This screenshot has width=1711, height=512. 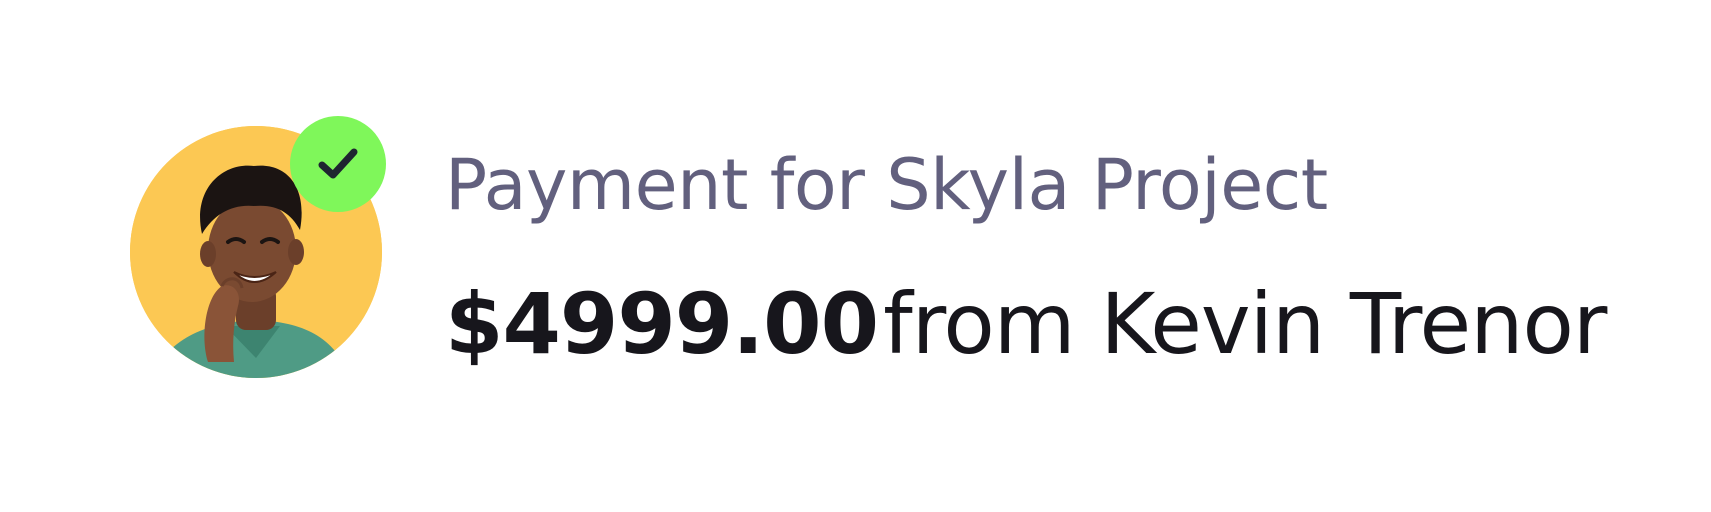 I want to click on payment-amount: $4999.00, so click(x=662, y=324).